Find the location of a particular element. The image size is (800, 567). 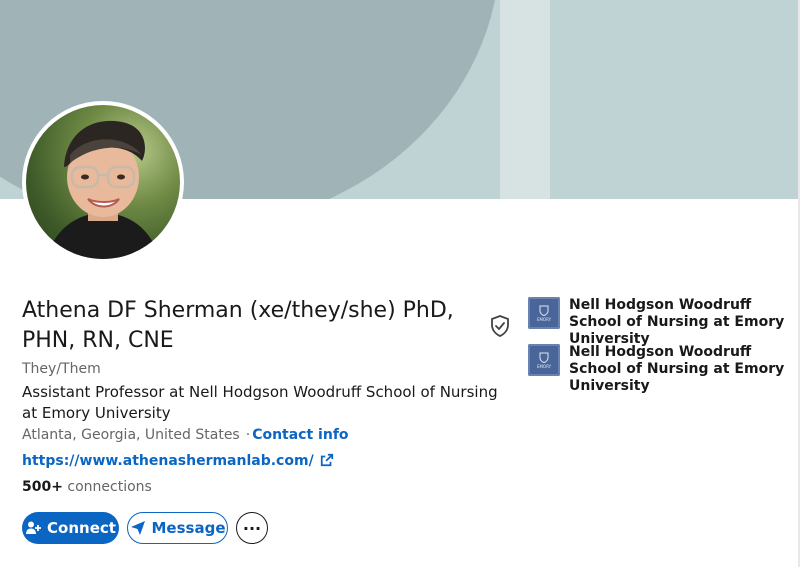

avatar is located at coordinates (103, 182).